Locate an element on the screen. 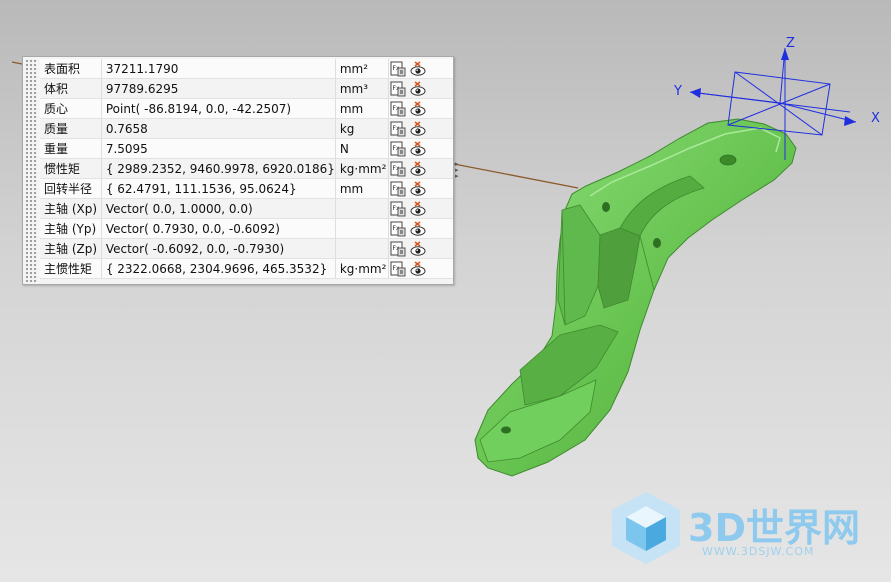 This screenshot has width=891, height=582. property-row: 重量 7.5095 N Fx is located at coordinates (246, 148).